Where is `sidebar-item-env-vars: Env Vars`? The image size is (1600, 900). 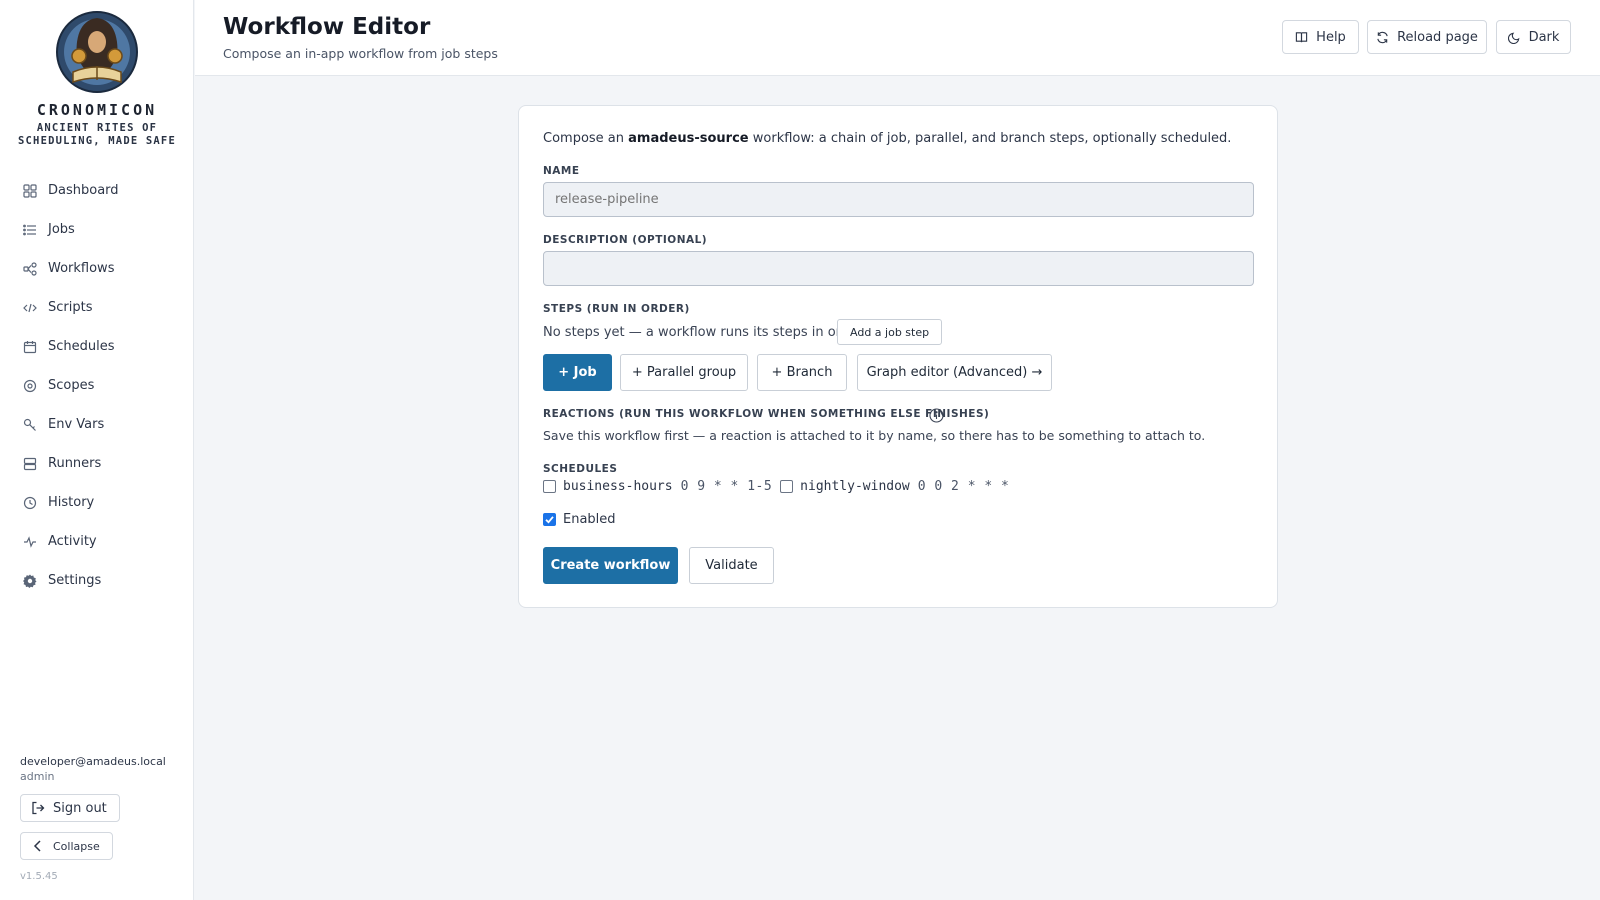
sidebar-item-env-vars: Env Vars is located at coordinates (97, 424).